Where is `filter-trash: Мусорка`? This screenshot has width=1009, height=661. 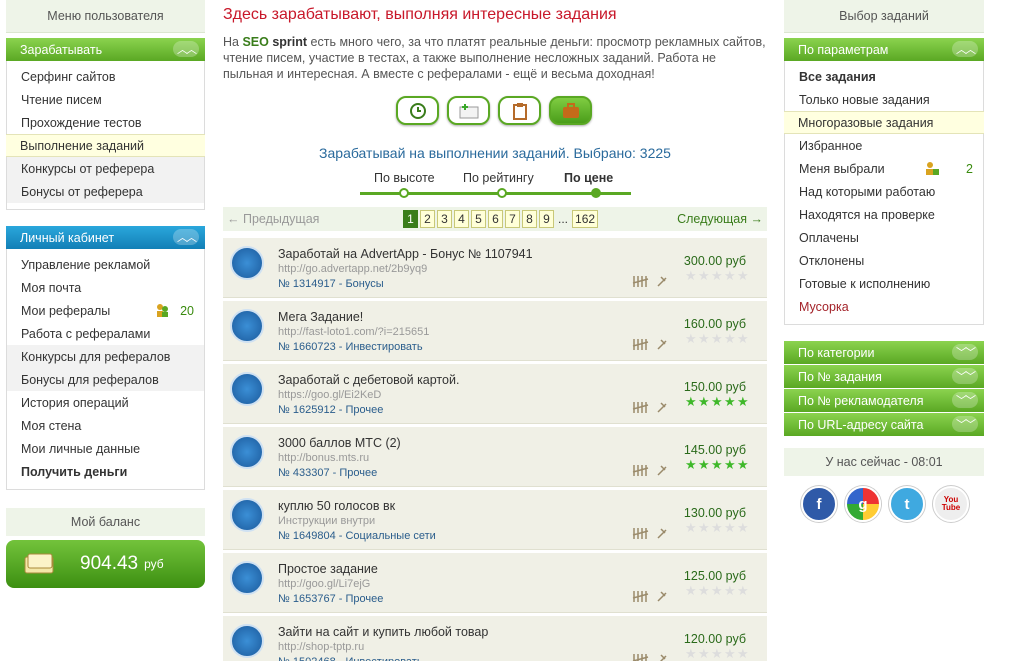
filter-trash: Мусорка is located at coordinates (884, 306).